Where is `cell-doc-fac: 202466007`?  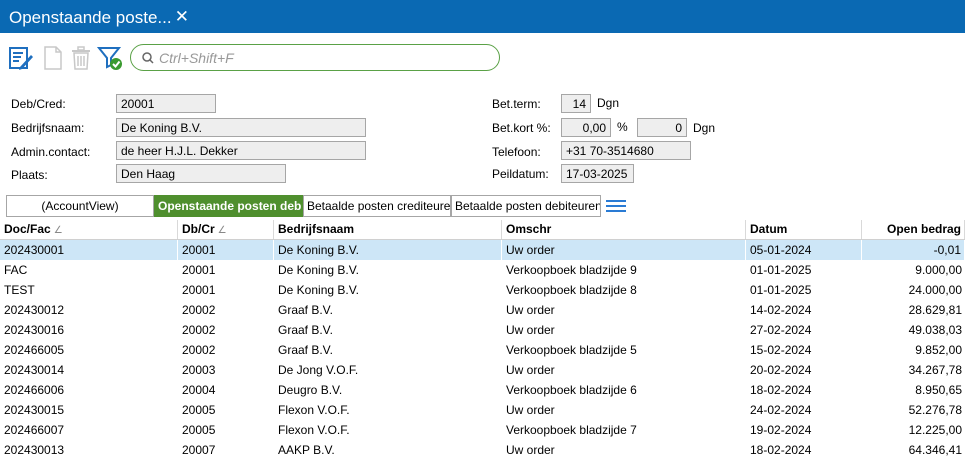 cell-doc-fac: 202466007 is located at coordinates (89, 430).